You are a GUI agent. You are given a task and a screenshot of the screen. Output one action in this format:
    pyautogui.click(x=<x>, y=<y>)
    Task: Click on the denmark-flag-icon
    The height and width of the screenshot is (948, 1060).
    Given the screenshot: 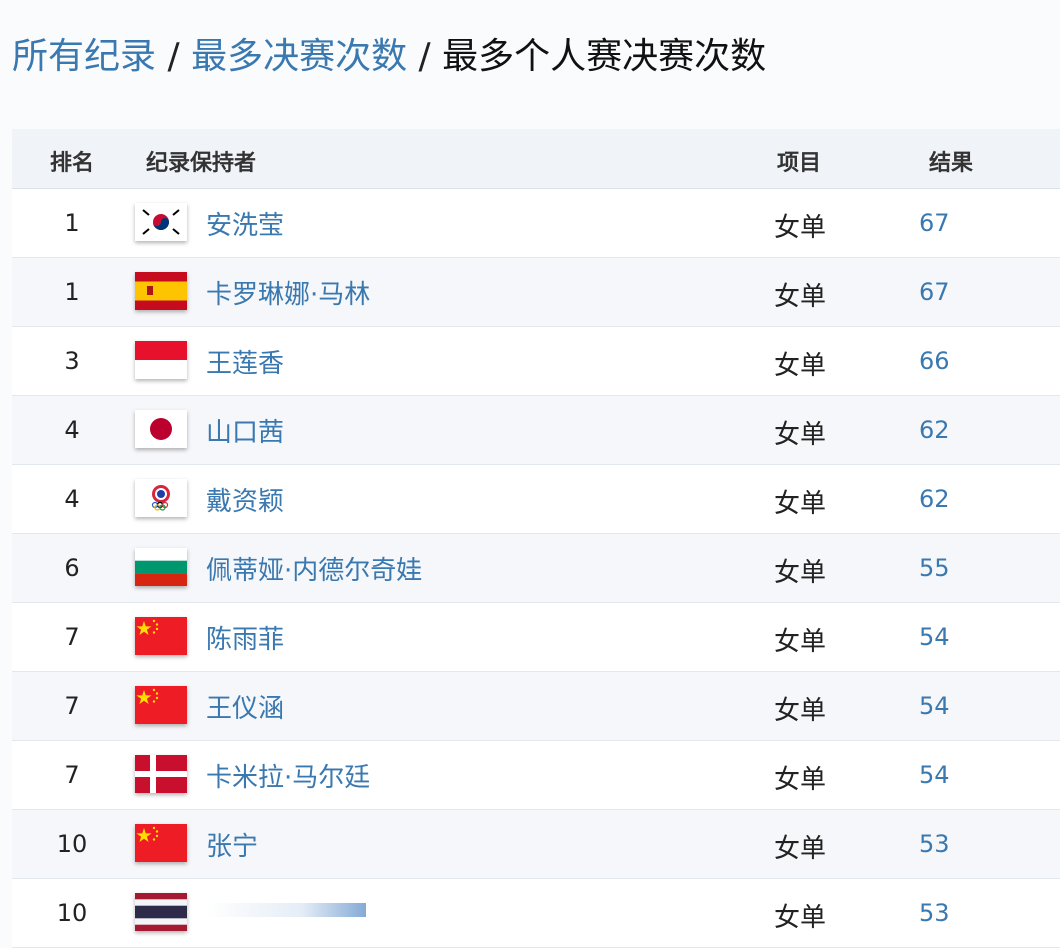 What is the action you would take?
    pyautogui.click(x=161, y=774)
    